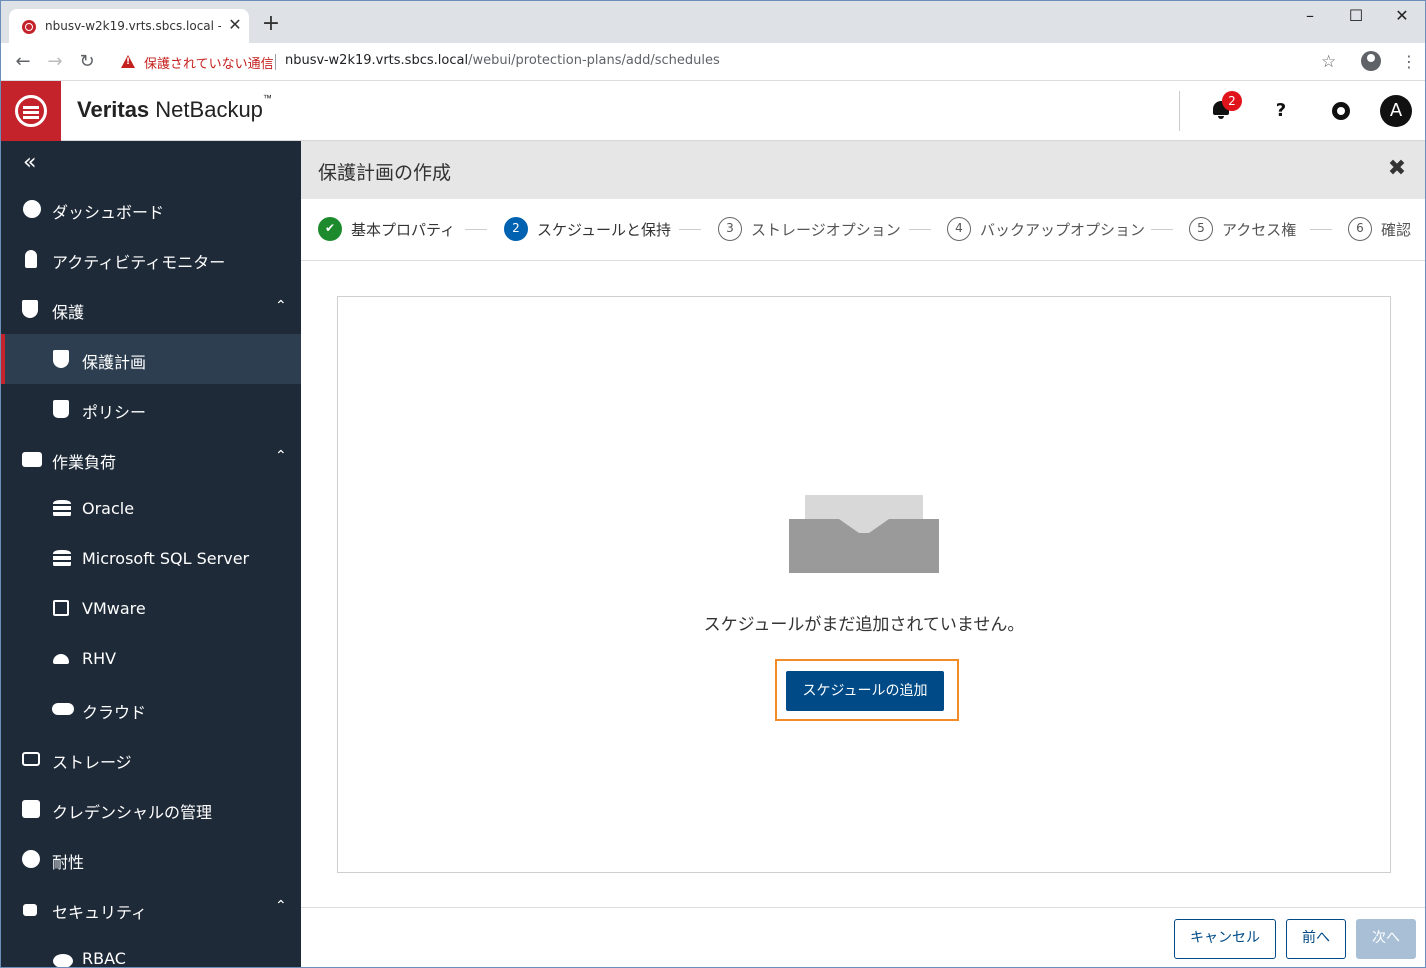  I want to click on policy-icon, so click(61, 409).